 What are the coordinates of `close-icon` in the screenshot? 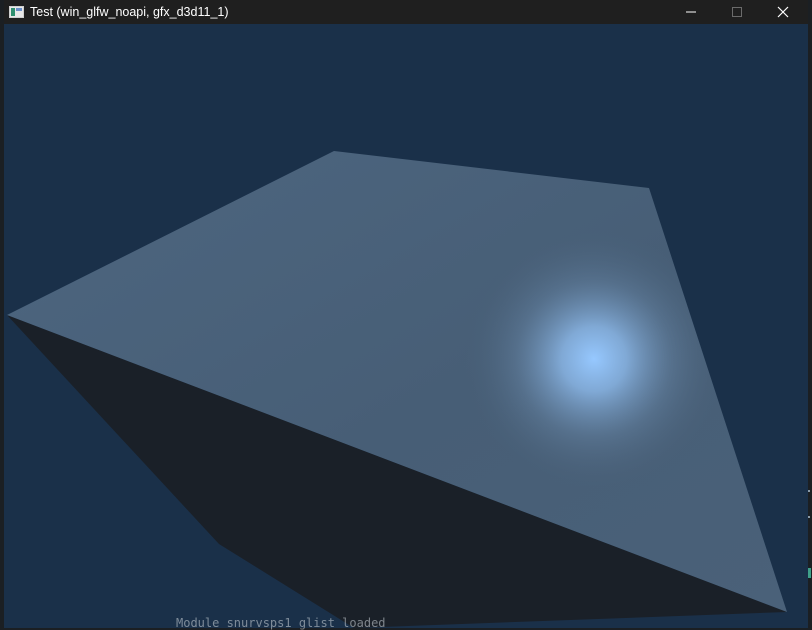 It's located at (783, 12).